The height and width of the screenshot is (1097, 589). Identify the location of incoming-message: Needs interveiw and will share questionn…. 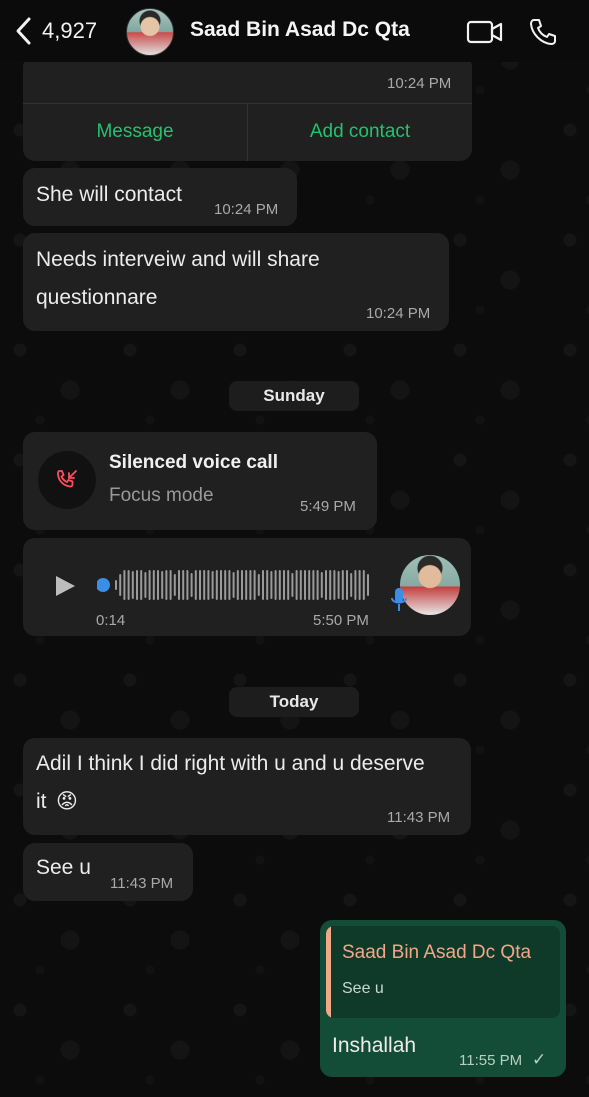
(236, 282).